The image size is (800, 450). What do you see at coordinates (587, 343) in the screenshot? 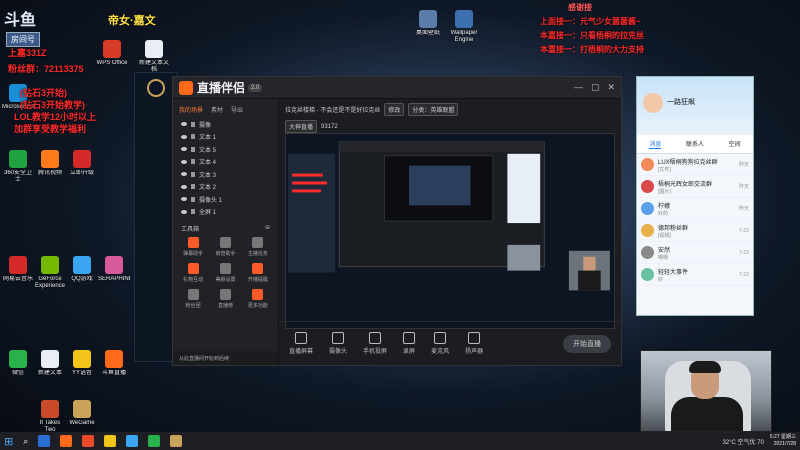
I see `start-live-button: 开始直播` at bounding box center [587, 343].